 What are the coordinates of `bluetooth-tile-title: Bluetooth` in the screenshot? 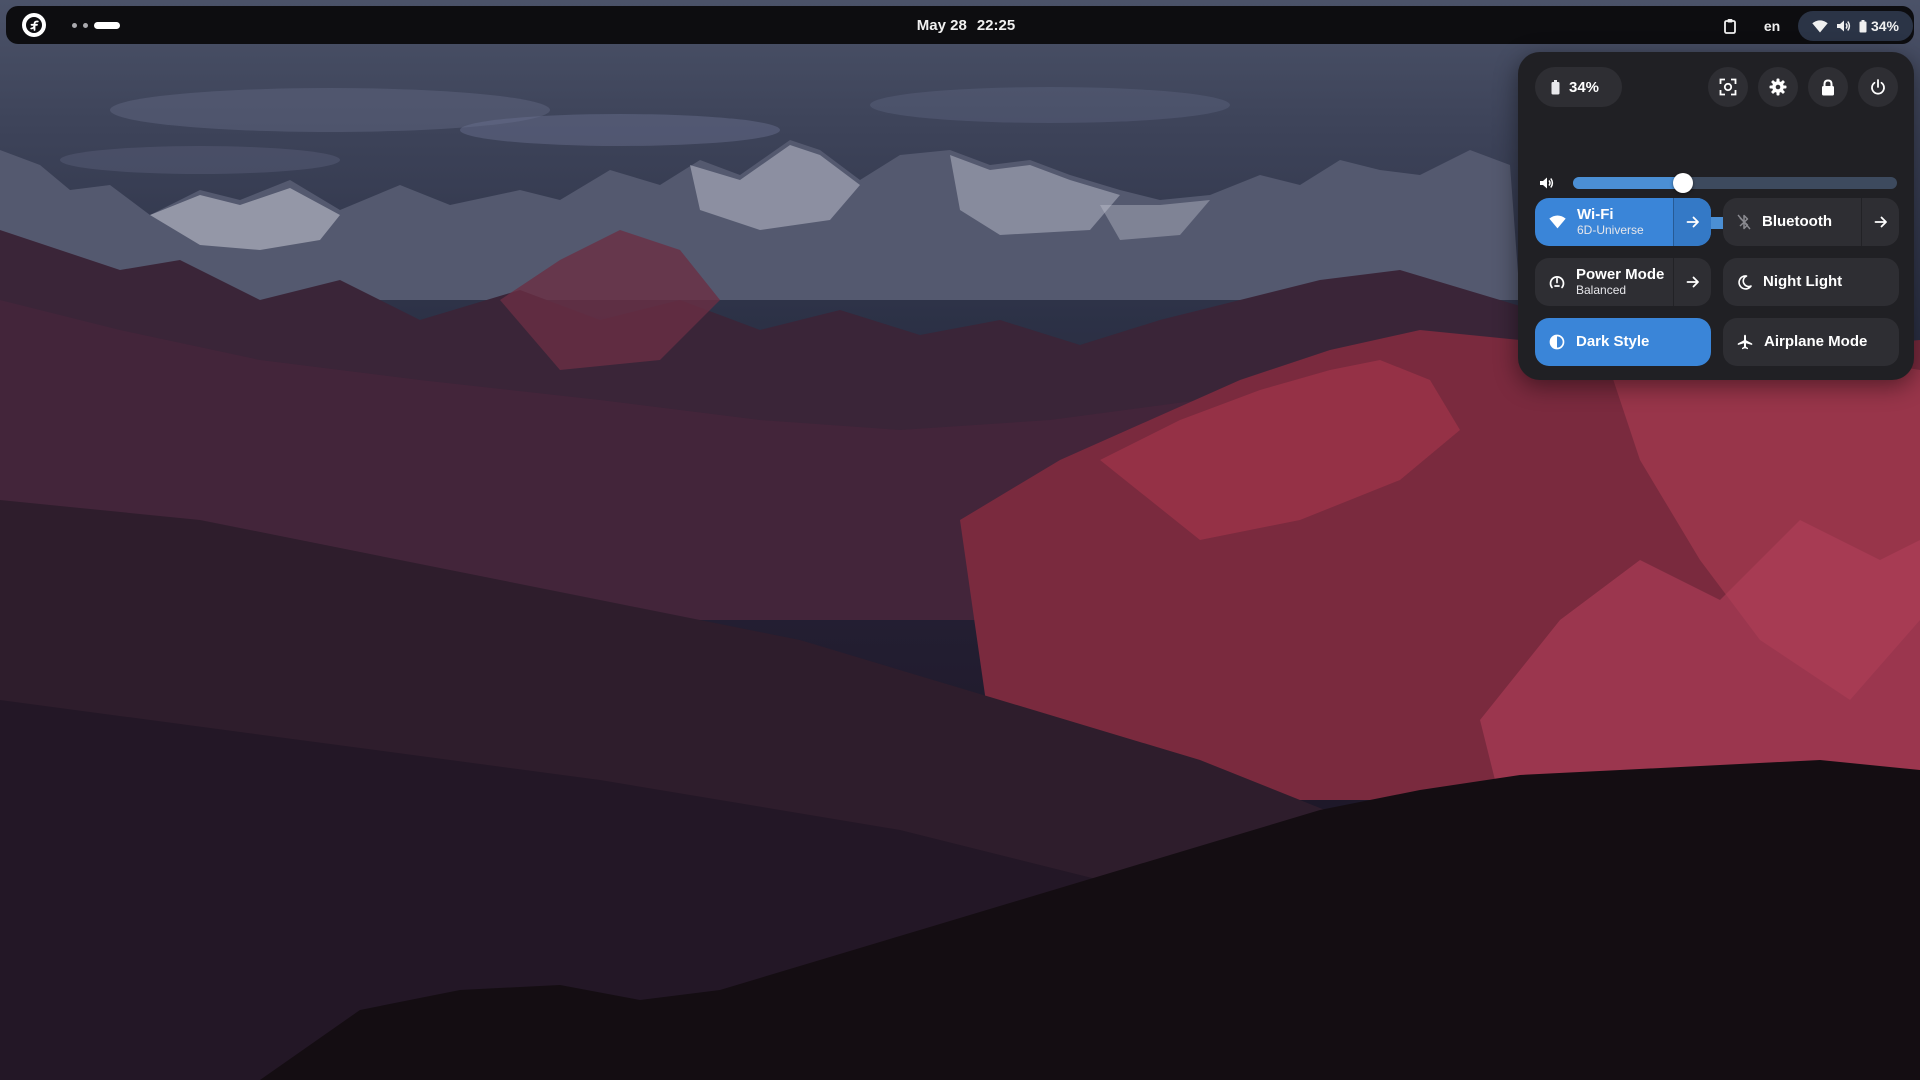 It's located at (1797, 222).